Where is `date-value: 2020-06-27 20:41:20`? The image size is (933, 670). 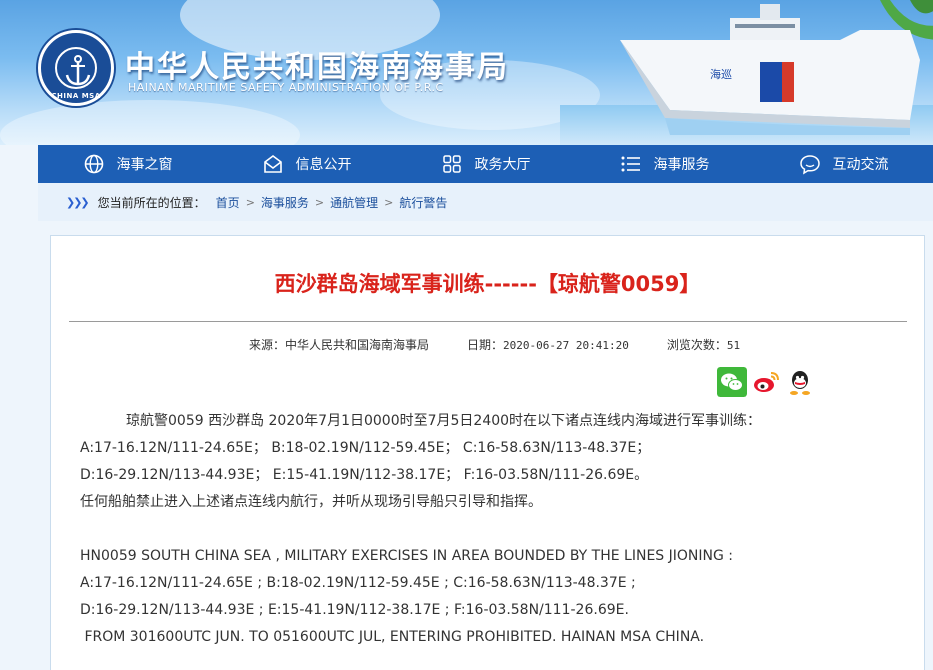 date-value: 2020-06-27 20:41:20 is located at coordinates (566, 345).